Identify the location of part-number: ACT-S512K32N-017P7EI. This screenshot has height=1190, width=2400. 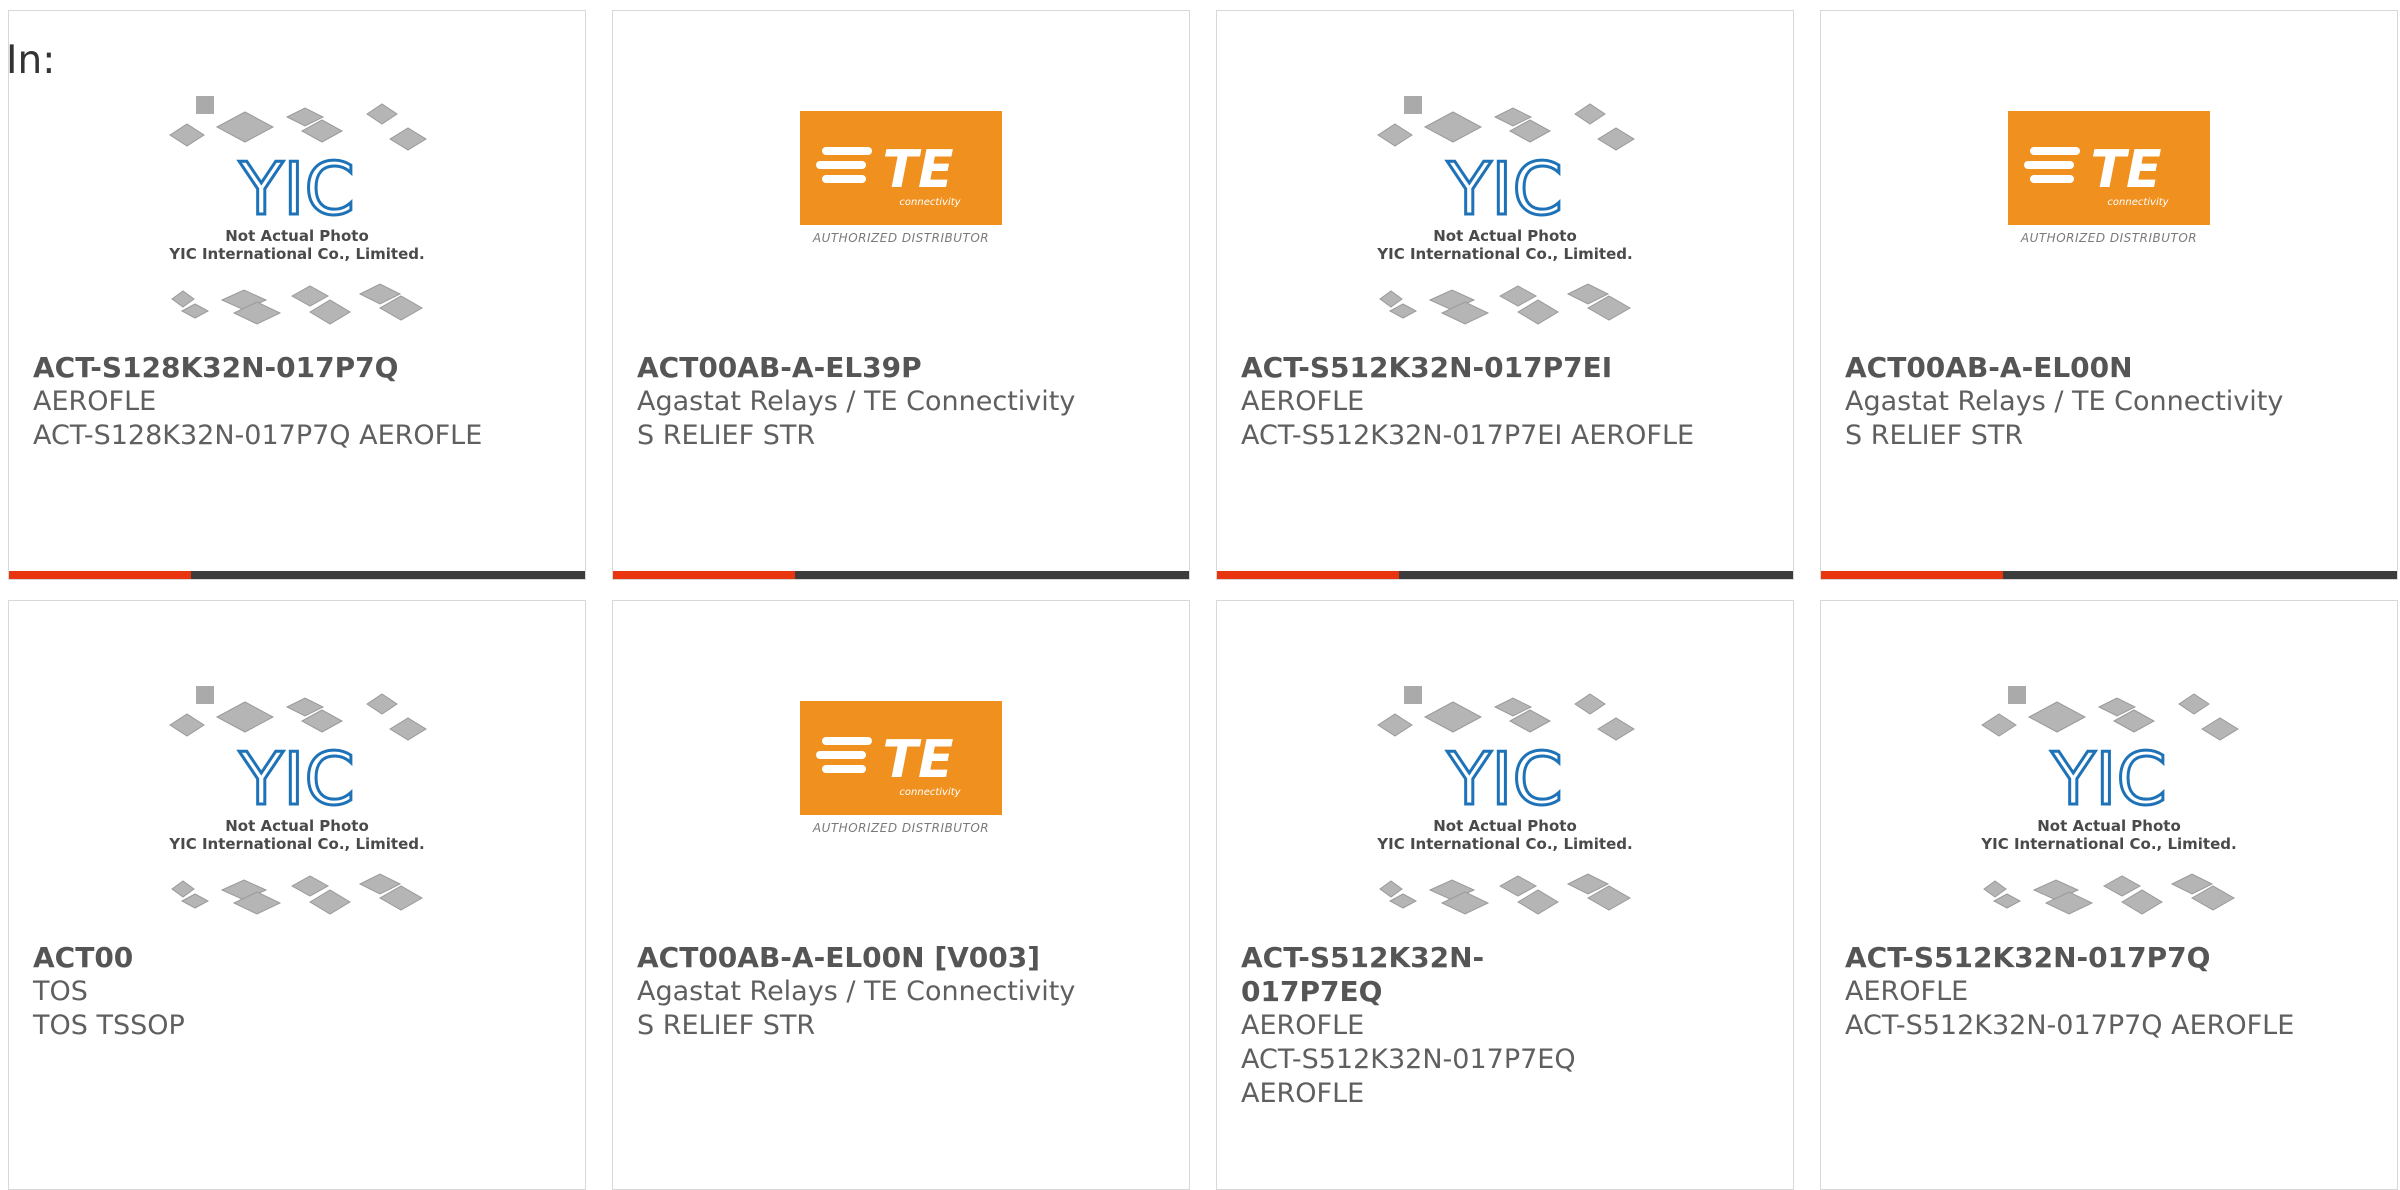
(1509, 368).